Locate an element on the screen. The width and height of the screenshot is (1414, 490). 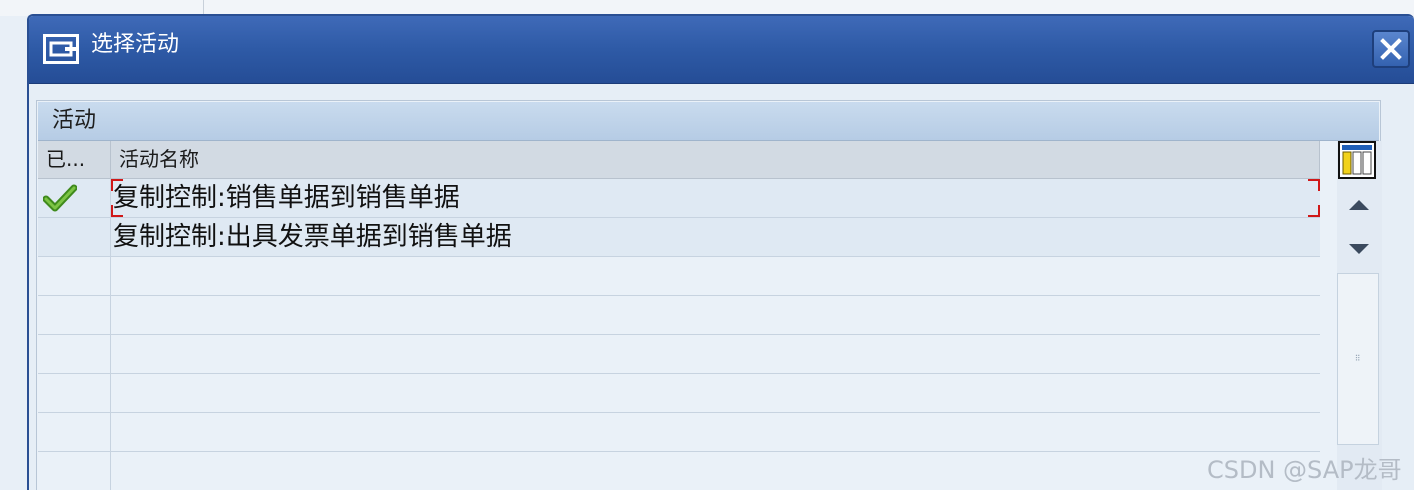
panel-header: 活动 is located at coordinates (708, 121).